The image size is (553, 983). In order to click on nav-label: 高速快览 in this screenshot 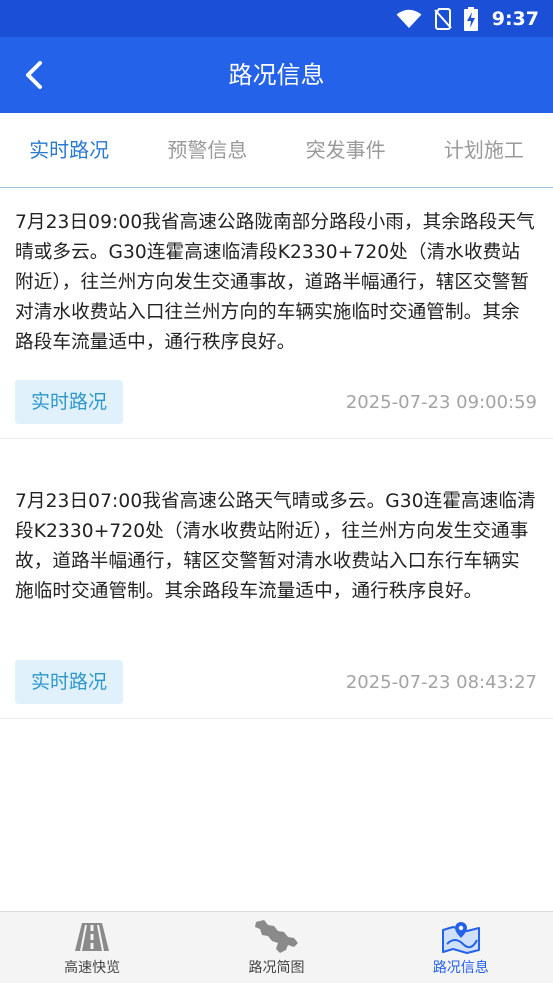, I will do `click(92, 967)`.